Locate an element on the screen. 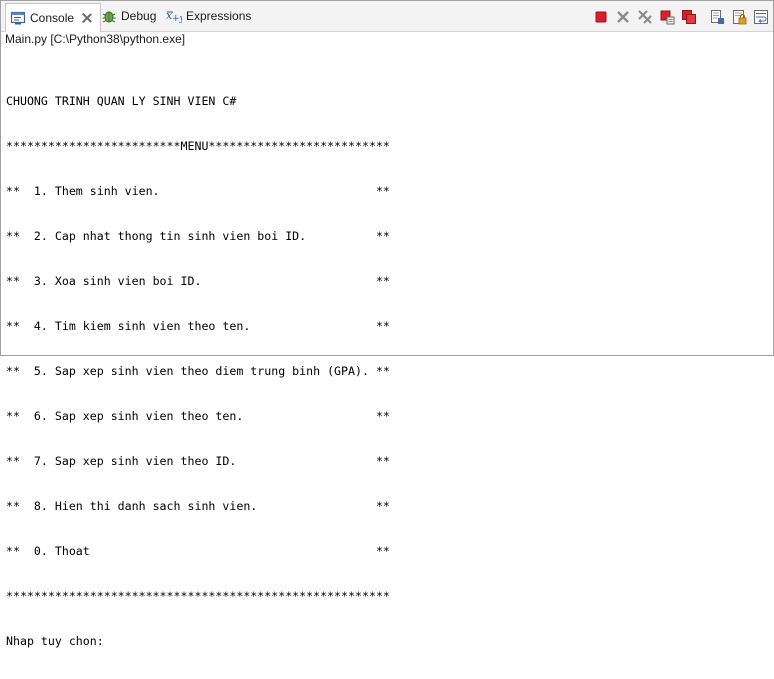 The height and width of the screenshot is (679, 774). terminate-all-button is located at coordinates (689, 17).